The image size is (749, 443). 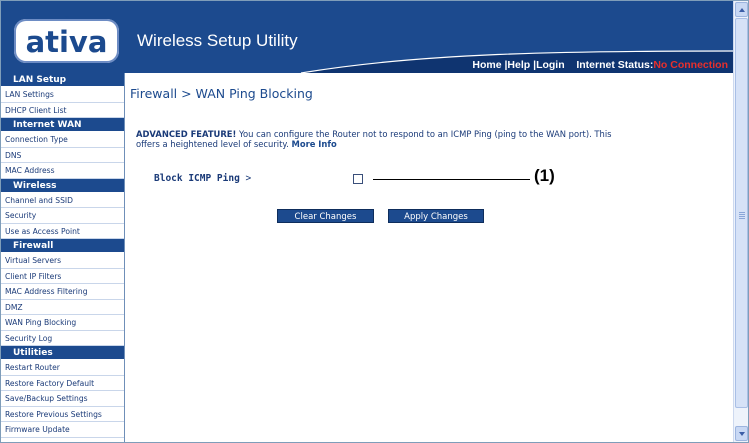 I want to click on sidebar-item-mac-filtering: MAC Address Filtering, so click(x=62, y=292).